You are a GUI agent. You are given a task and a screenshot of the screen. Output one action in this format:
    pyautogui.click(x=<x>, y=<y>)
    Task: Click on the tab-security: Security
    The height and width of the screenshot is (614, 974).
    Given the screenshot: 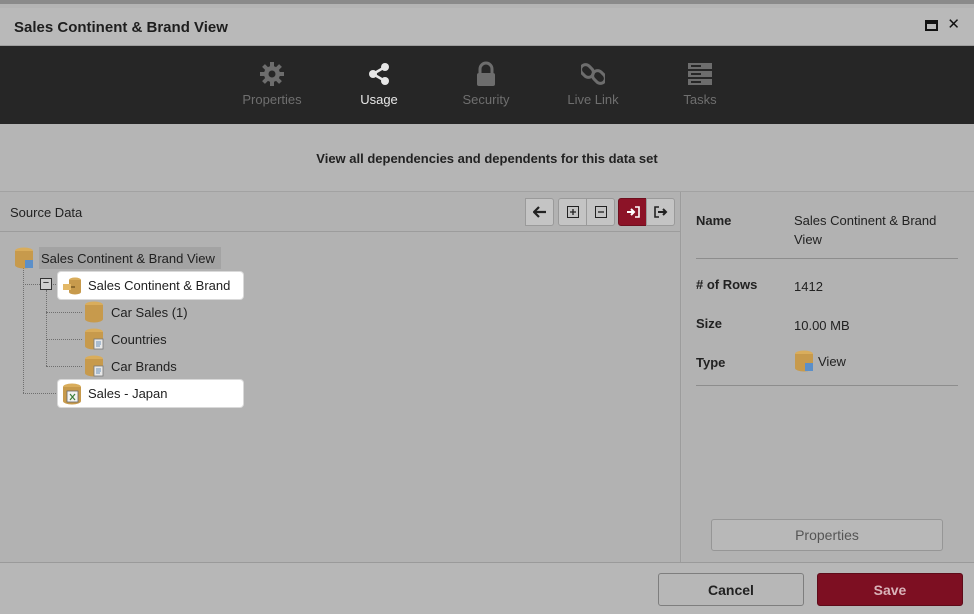 What is the action you would take?
    pyautogui.click(x=486, y=85)
    